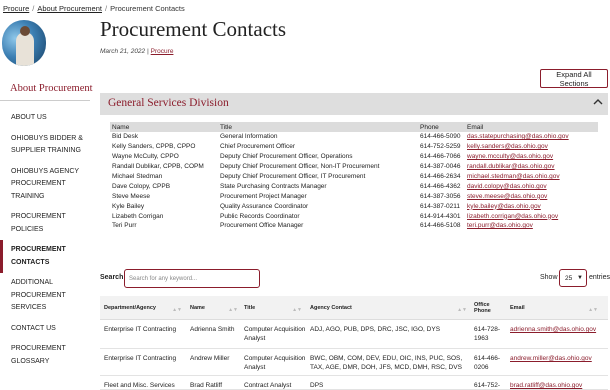  I want to click on cell-name: Adrienna Smith, so click(212, 329).